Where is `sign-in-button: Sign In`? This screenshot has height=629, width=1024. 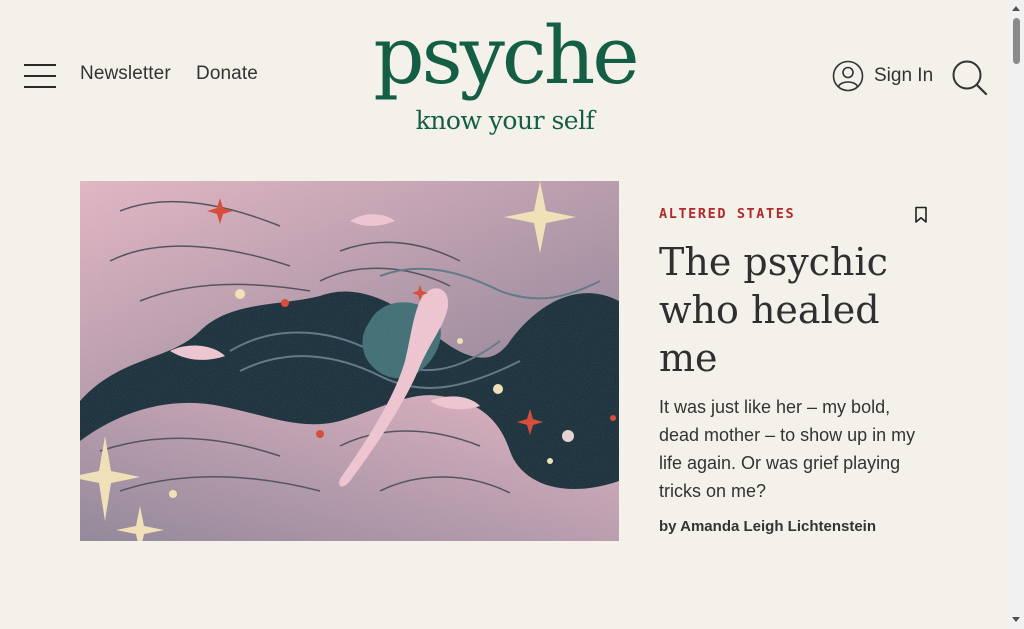 sign-in-button: Sign In is located at coordinates (882, 76).